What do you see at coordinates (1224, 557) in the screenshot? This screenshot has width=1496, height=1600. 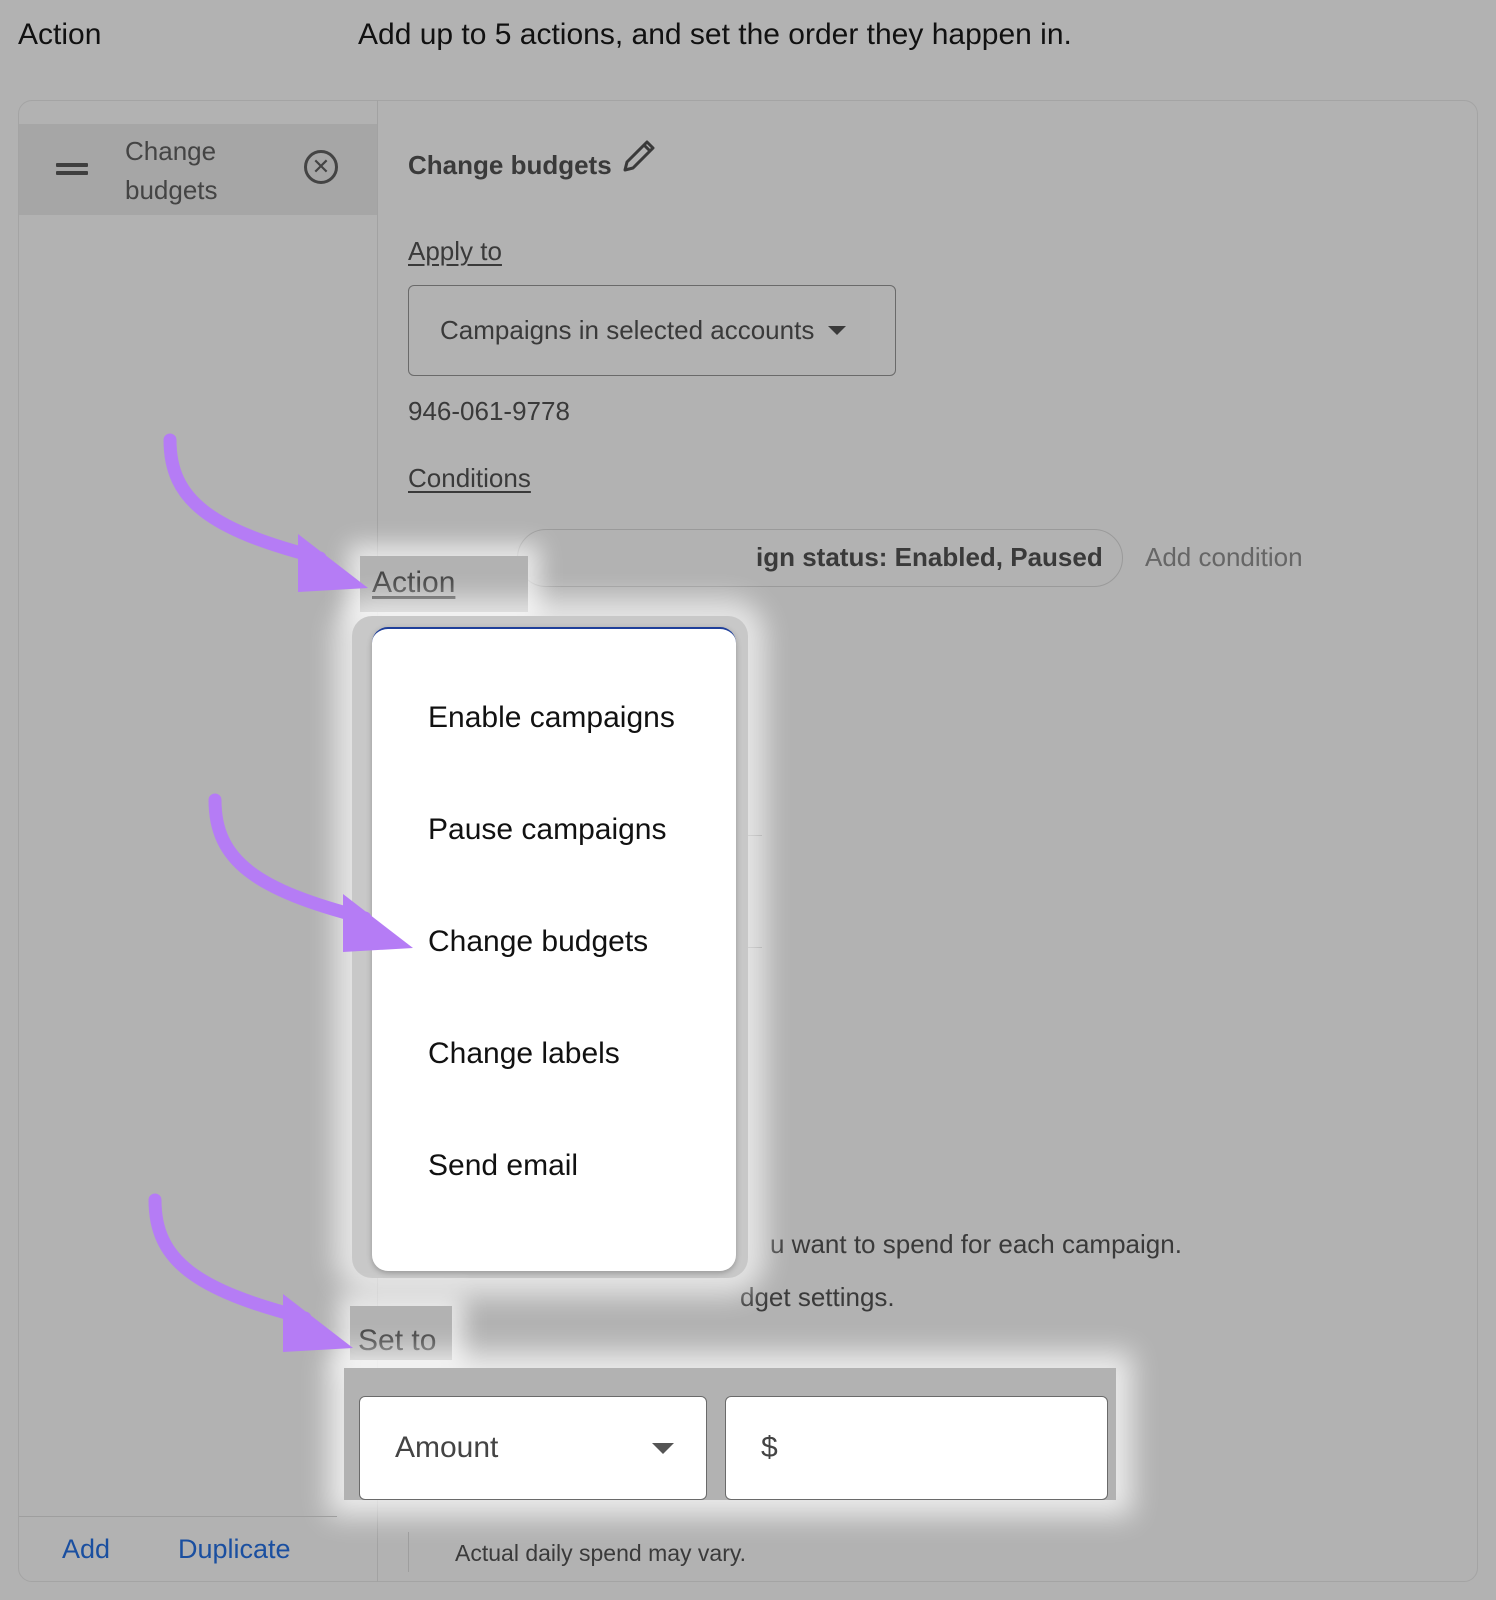 I see `add-condition-button: Add condition` at bounding box center [1224, 557].